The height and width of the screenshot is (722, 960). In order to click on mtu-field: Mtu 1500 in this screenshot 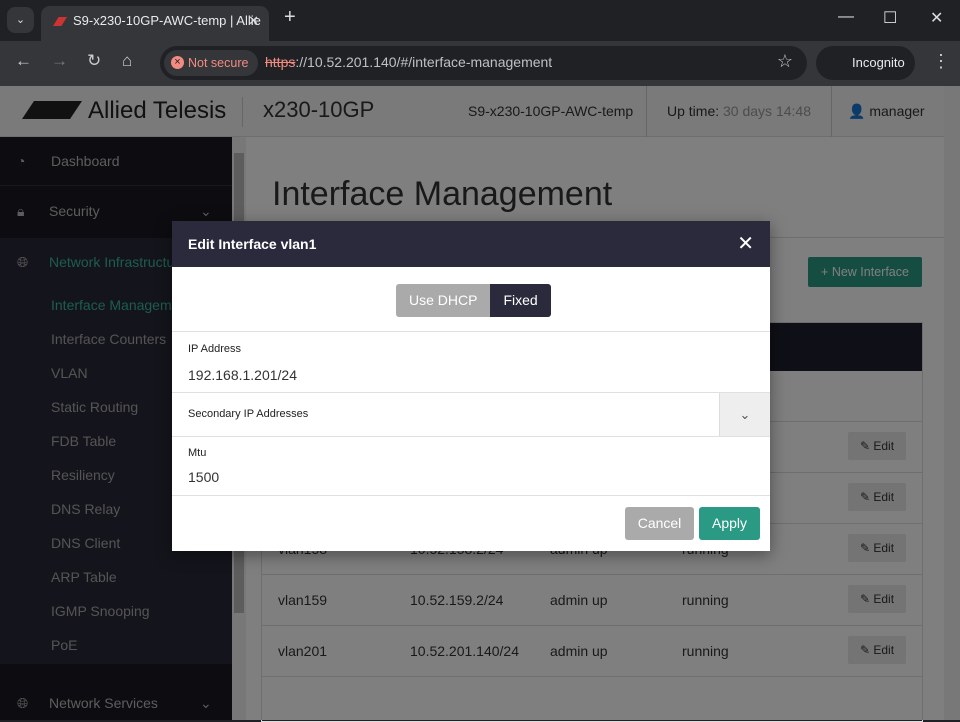, I will do `click(471, 466)`.